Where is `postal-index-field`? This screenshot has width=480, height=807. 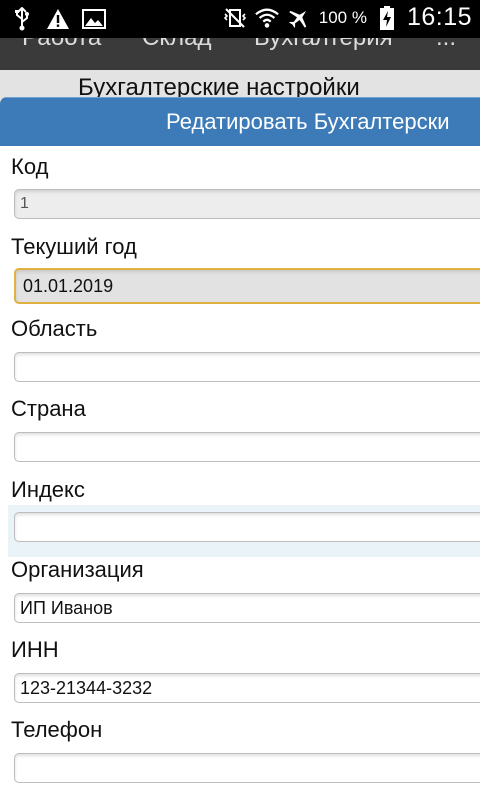 postal-index-field is located at coordinates (247, 527).